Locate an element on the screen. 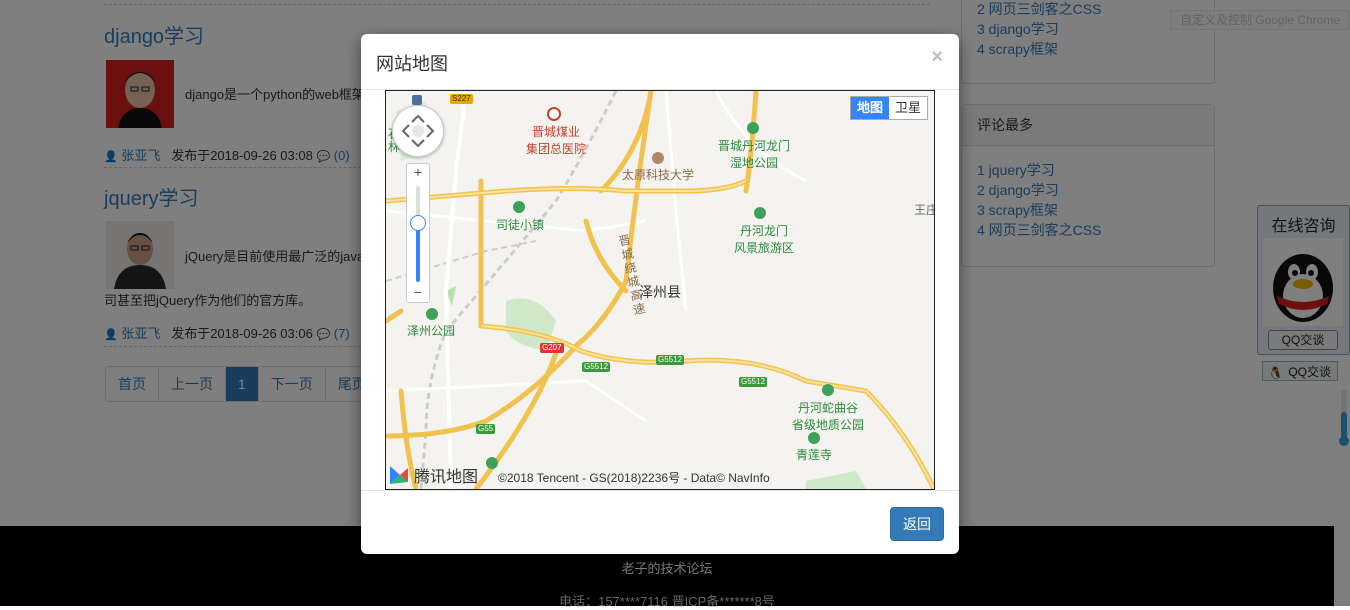 This screenshot has width=1350, height=610. modal-title: 网站地图 is located at coordinates (412, 64).